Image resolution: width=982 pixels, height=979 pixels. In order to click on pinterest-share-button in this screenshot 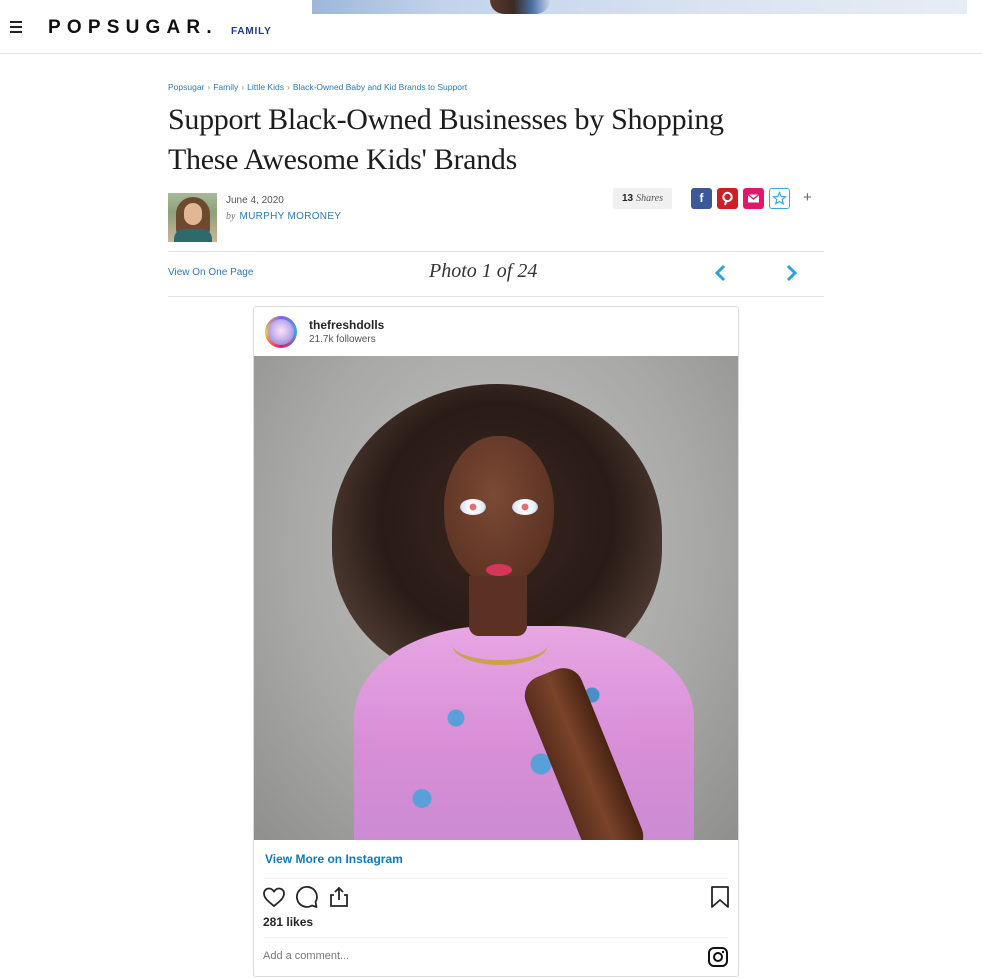, I will do `click(727, 198)`.